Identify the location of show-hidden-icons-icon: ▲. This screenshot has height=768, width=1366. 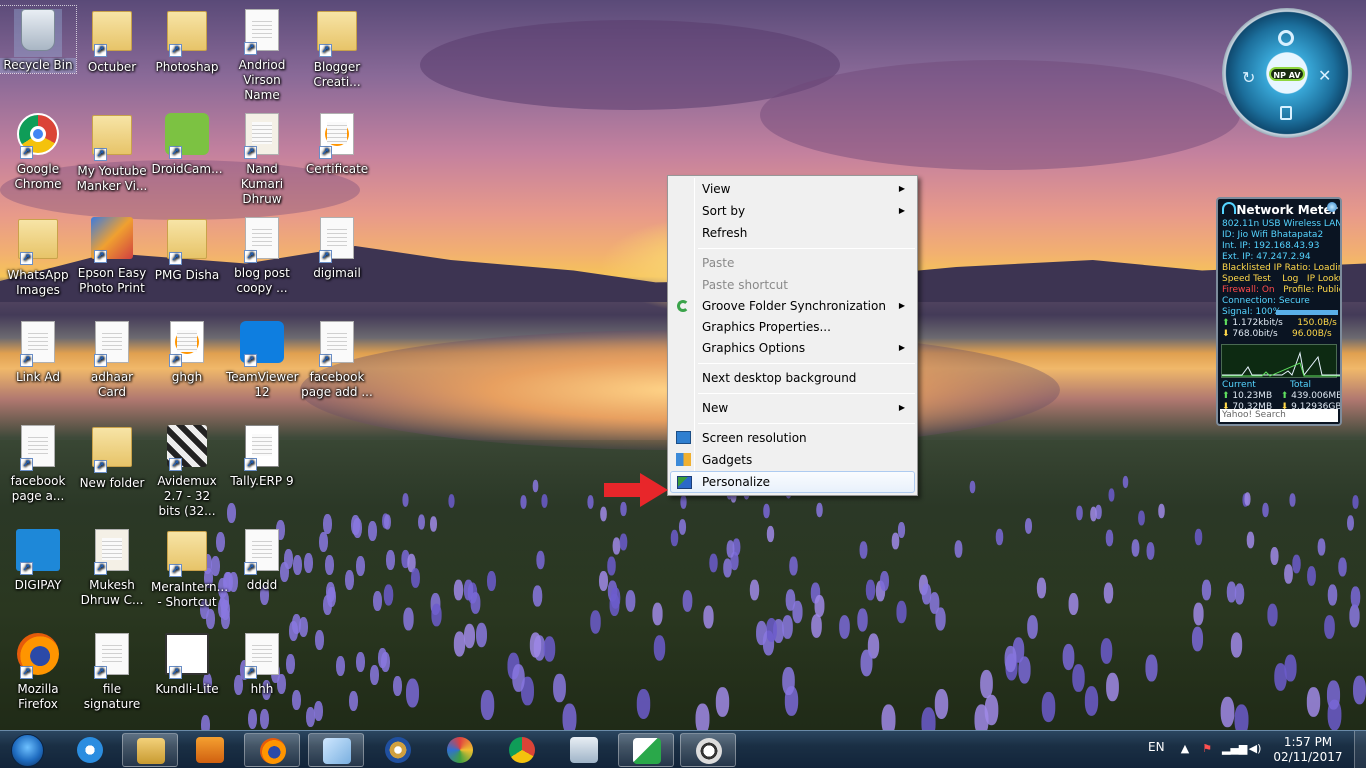
(1185, 749).